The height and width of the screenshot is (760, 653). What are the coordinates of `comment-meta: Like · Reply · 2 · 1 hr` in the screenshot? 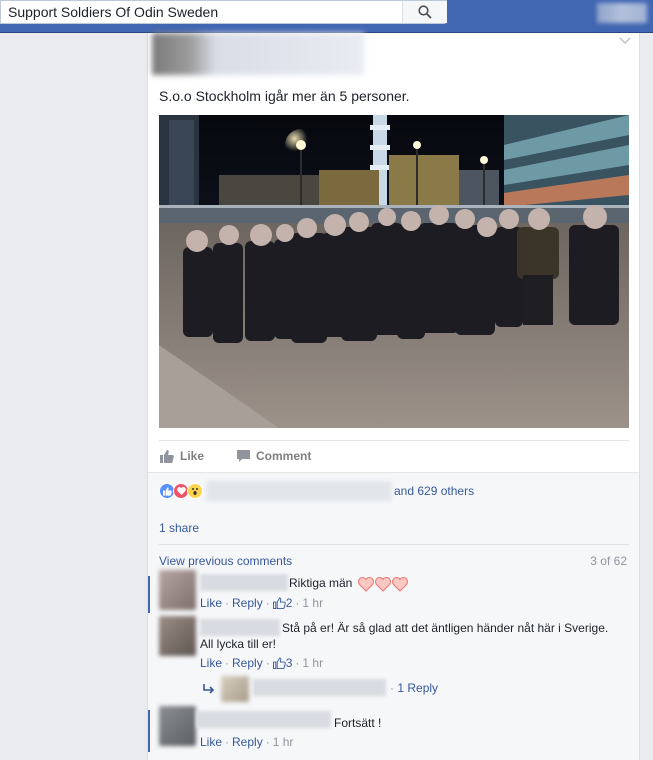 It's located at (262, 603).